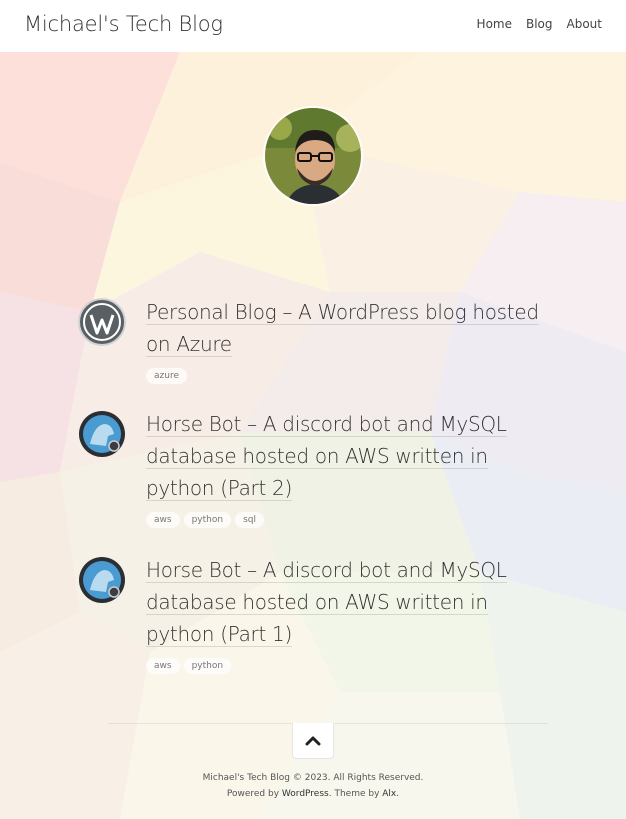 This screenshot has height=819, width=626. What do you see at coordinates (313, 26) in the screenshot?
I see `site-header: Michael's Tech Blog Home Blog About` at bounding box center [313, 26].